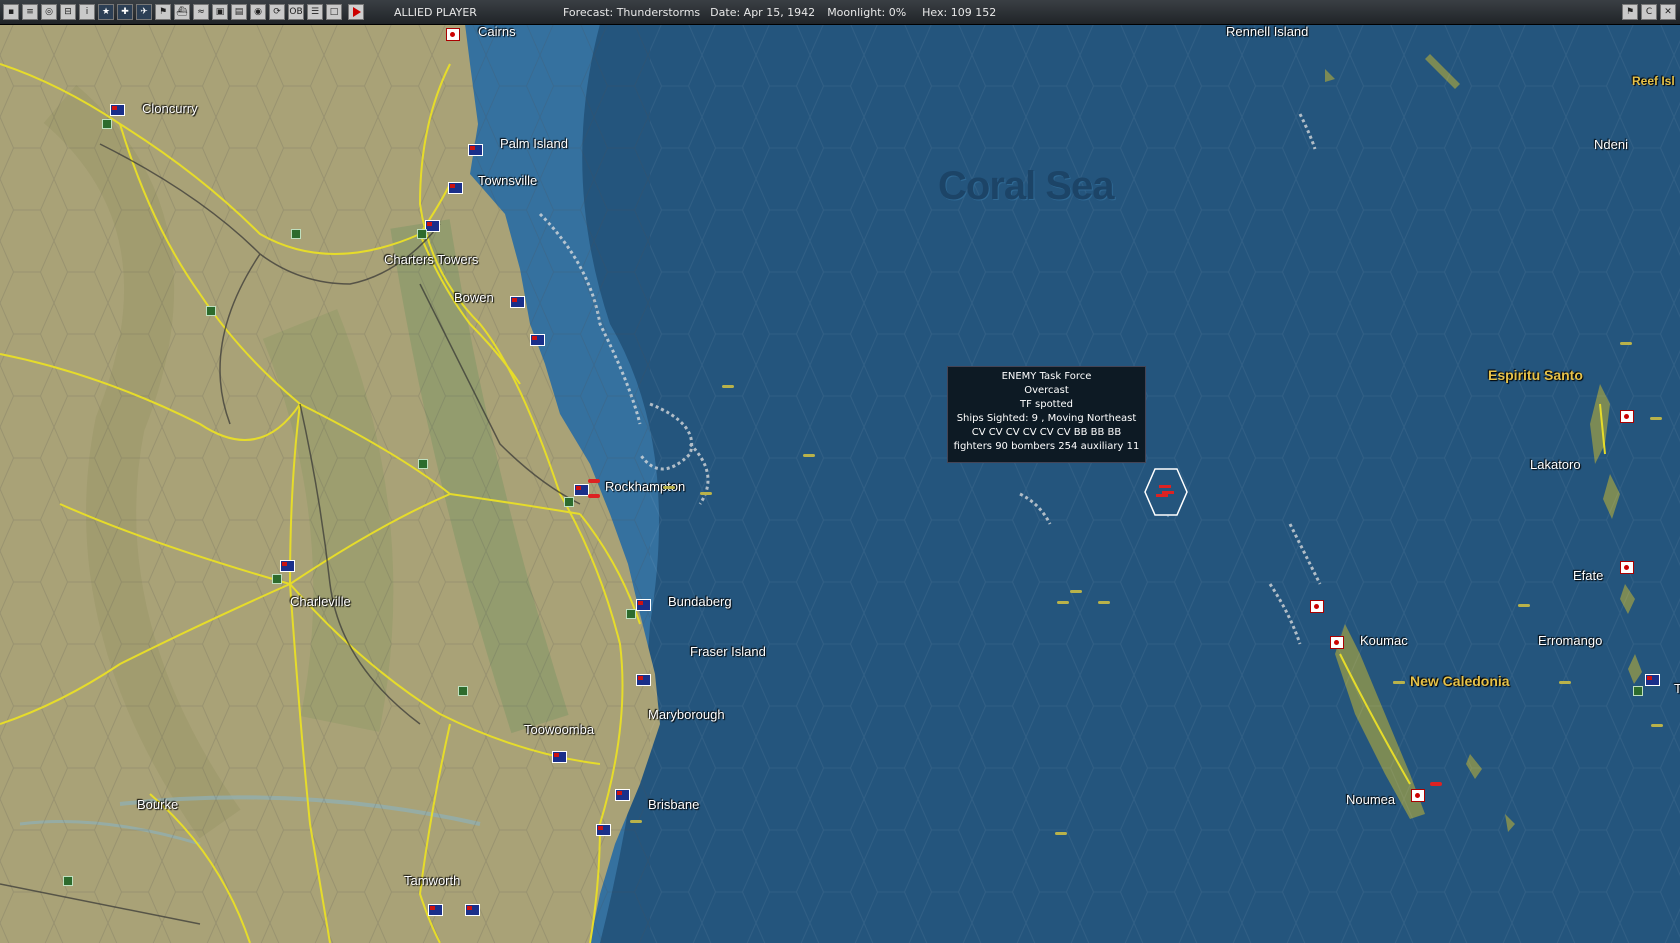 The image size is (1680, 943). I want to click on flag-icon: ⚑, so click(163, 12).